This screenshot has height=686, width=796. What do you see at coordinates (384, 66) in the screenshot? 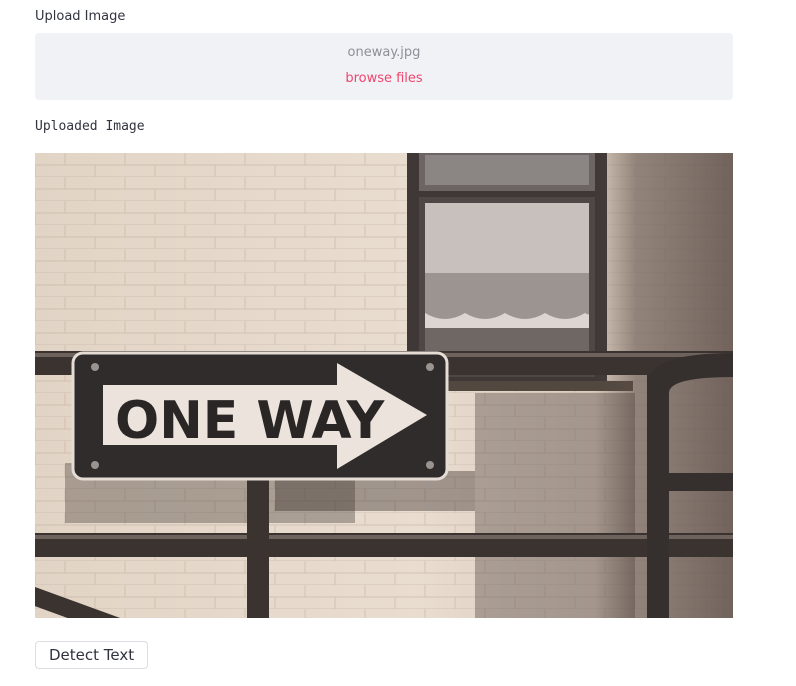
I see `file-dropzone: oneway.jpg browse files` at bounding box center [384, 66].